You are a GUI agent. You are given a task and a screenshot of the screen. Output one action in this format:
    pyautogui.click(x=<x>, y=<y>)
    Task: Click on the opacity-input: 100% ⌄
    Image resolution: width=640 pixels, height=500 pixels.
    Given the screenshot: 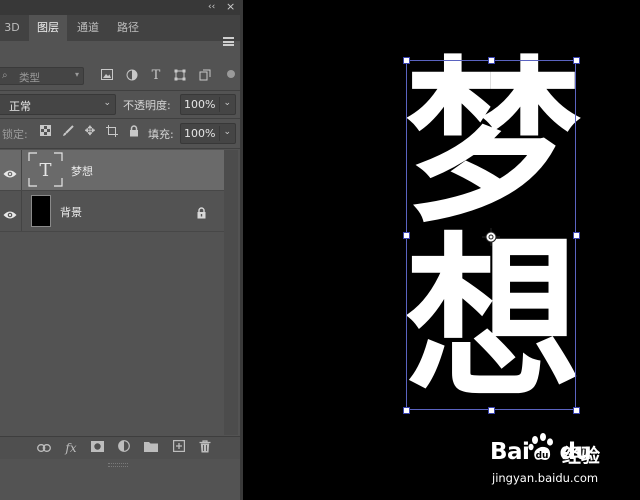 What is the action you would take?
    pyautogui.click(x=208, y=104)
    